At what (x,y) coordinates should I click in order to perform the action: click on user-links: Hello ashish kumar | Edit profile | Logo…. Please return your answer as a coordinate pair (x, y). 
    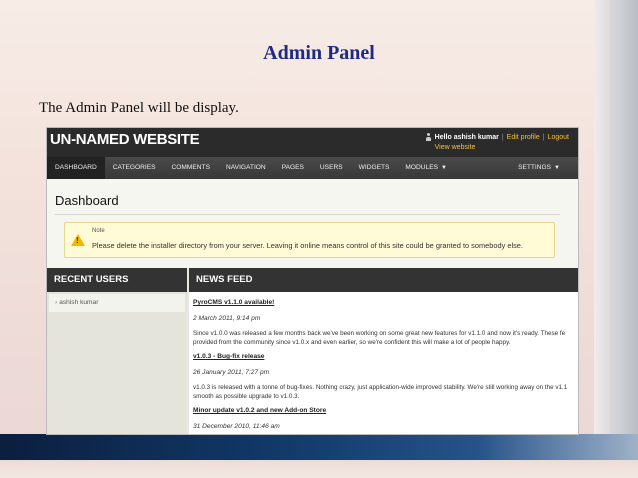
    Looking at the image, I should click on (497, 142).